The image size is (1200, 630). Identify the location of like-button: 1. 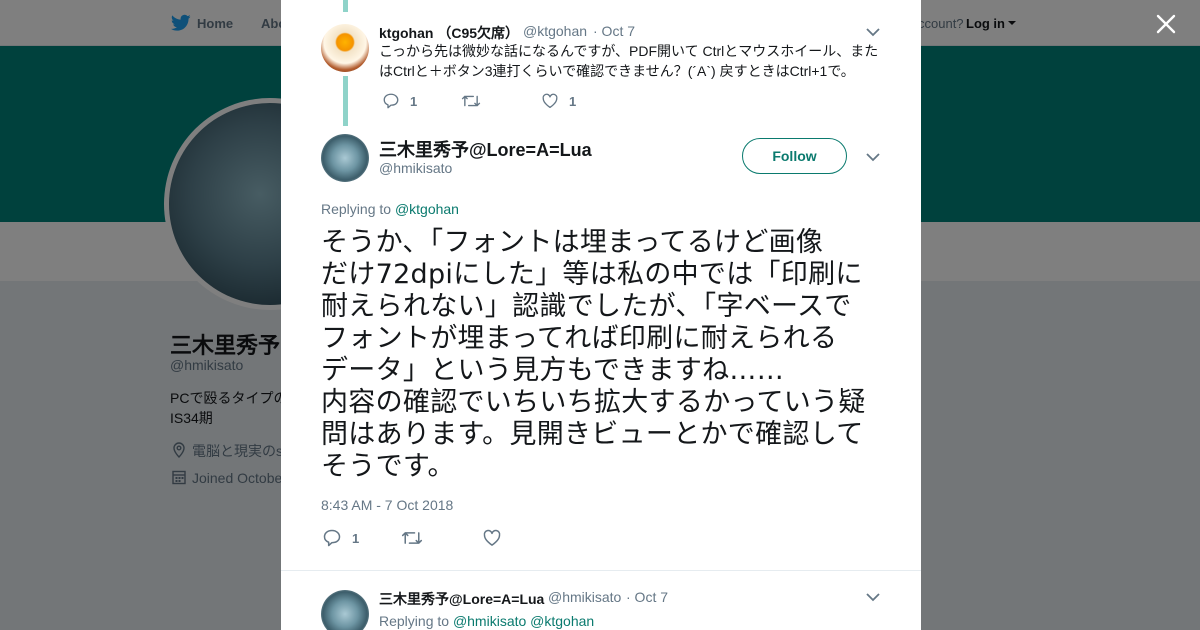
(558, 101).